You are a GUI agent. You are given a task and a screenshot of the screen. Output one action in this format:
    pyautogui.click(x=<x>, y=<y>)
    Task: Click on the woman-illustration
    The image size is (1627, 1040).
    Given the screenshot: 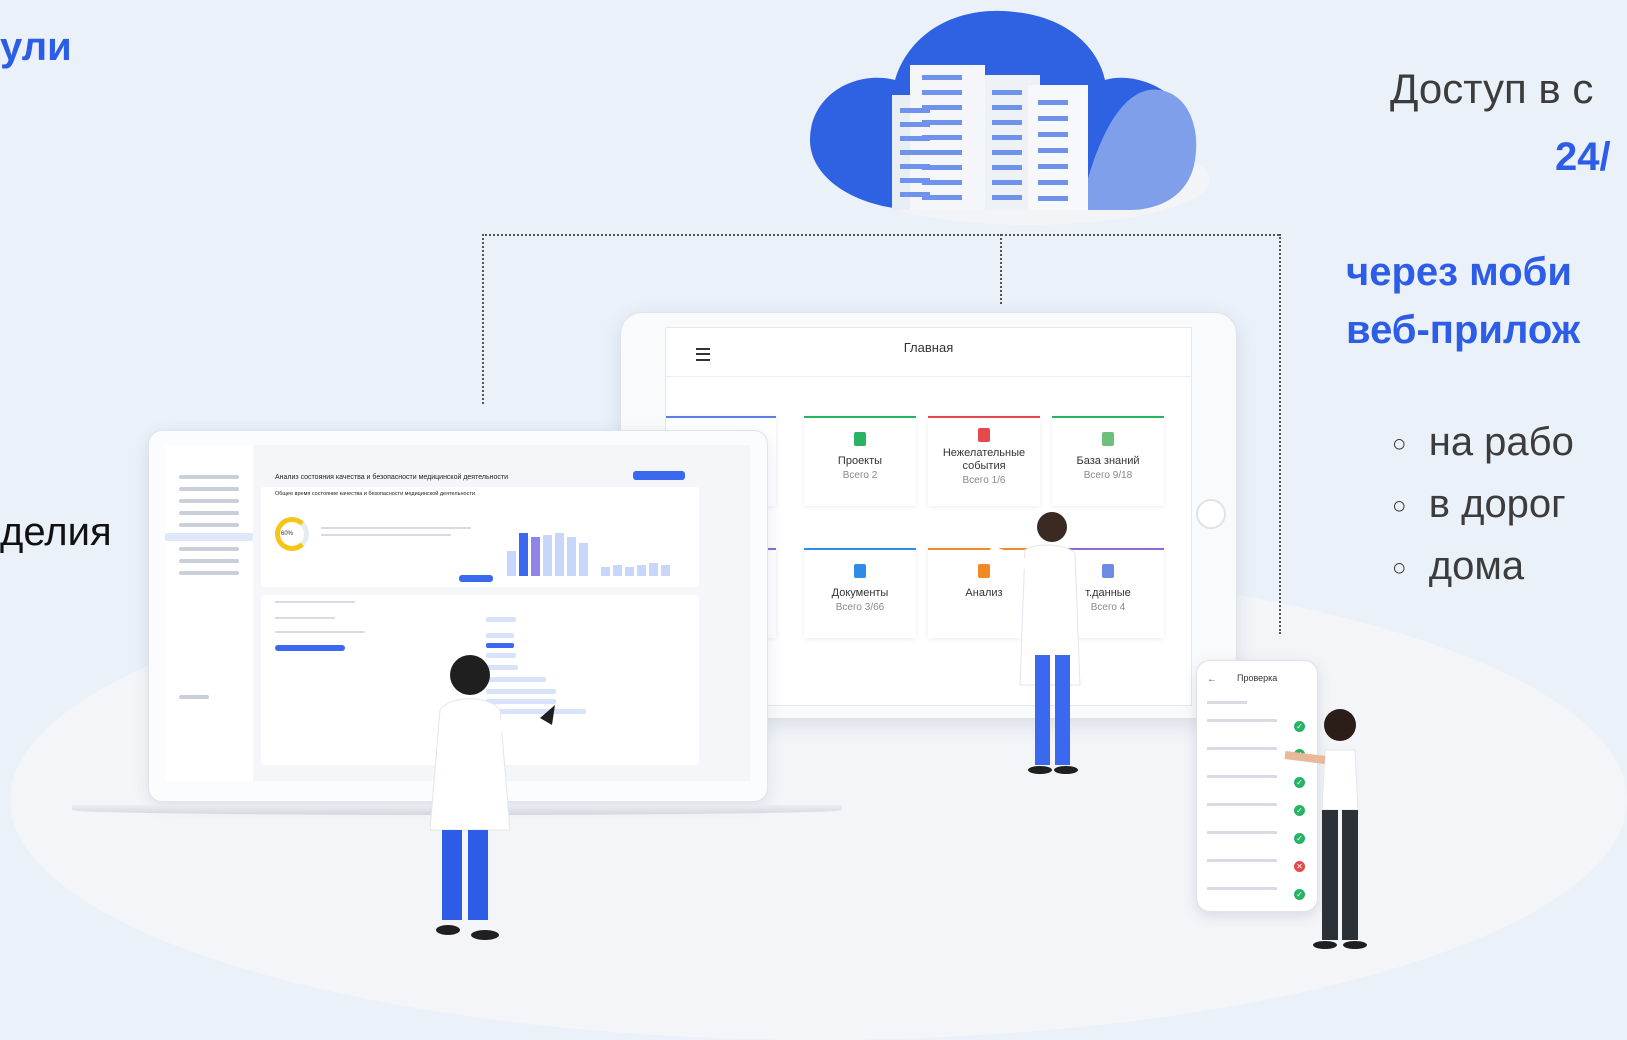 What is the action you would take?
    pyautogui.click(x=1325, y=829)
    